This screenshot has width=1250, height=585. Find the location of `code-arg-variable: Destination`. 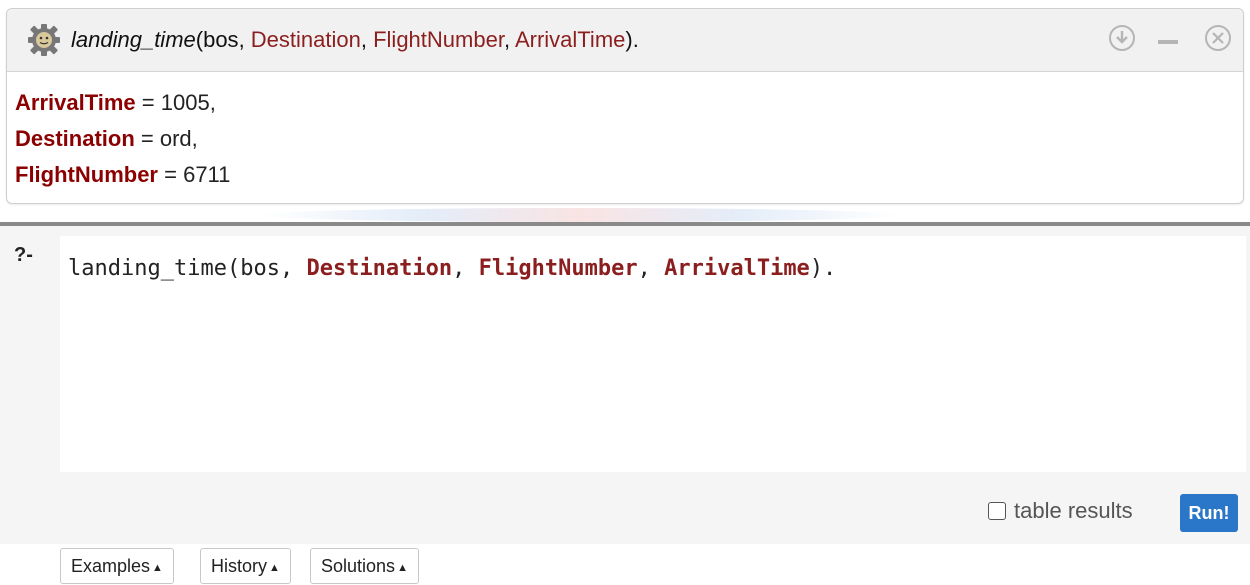

code-arg-variable: Destination is located at coordinates (379, 268).